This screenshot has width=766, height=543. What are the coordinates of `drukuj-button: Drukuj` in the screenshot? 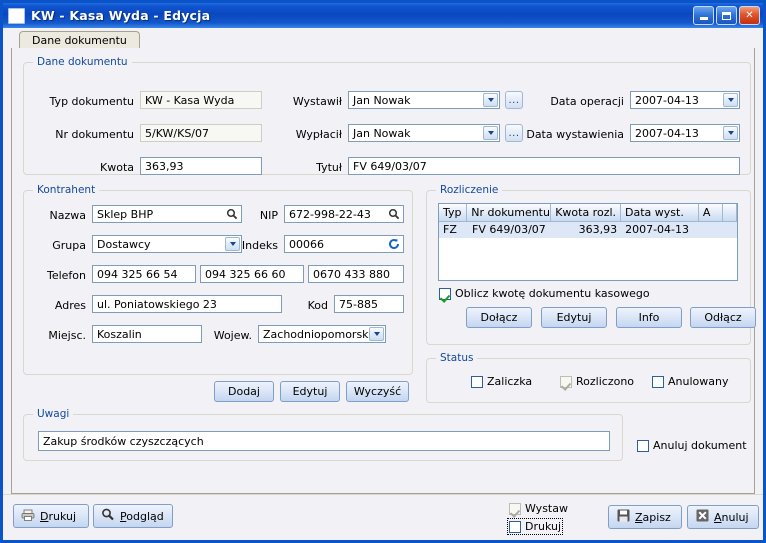 It's located at (51, 516).